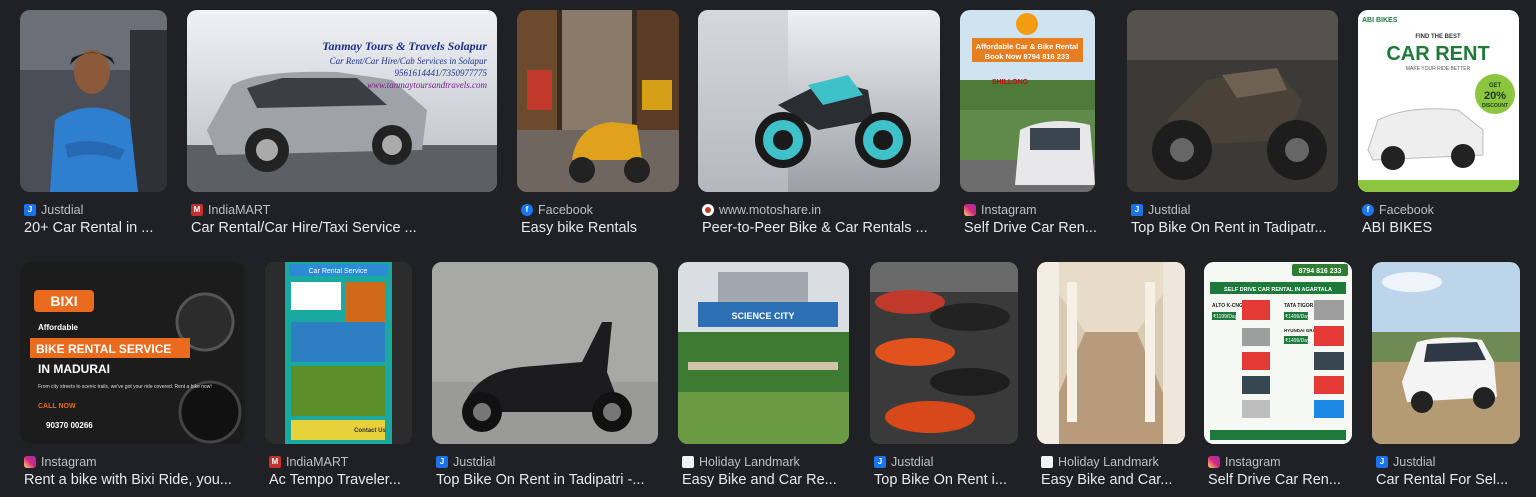 This screenshot has width=1536, height=497. What do you see at coordinates (440, 73) in the screenshot?
I see `banner-phone: 9561614441/7350977775` at bounding box center [440, 73].